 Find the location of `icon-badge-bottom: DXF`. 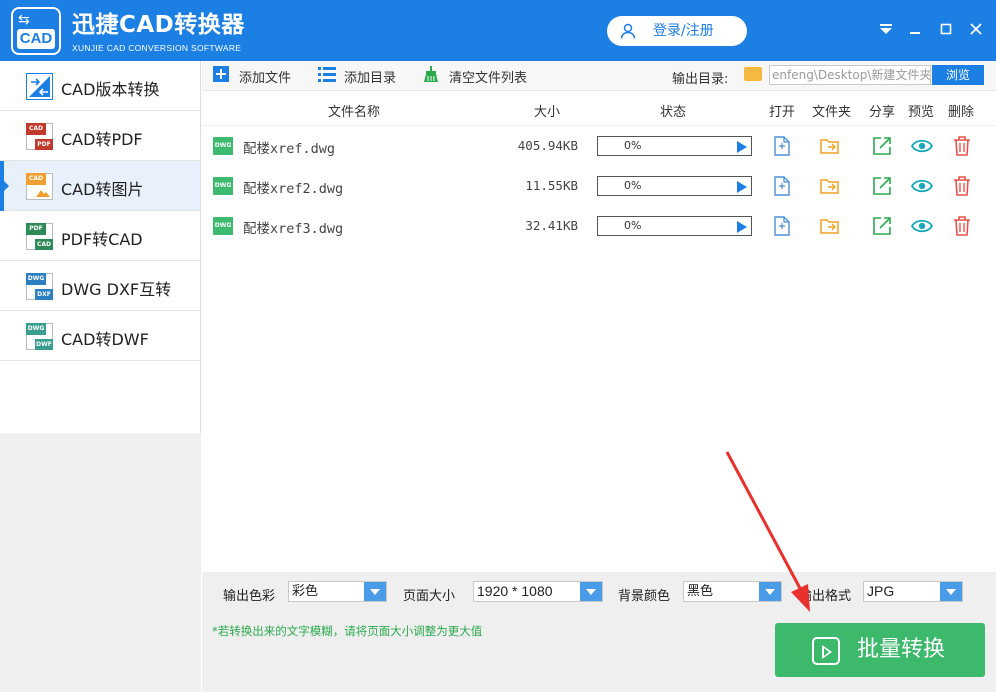

icon-badge-bottom: DXF is located at coordinates (44, 294).